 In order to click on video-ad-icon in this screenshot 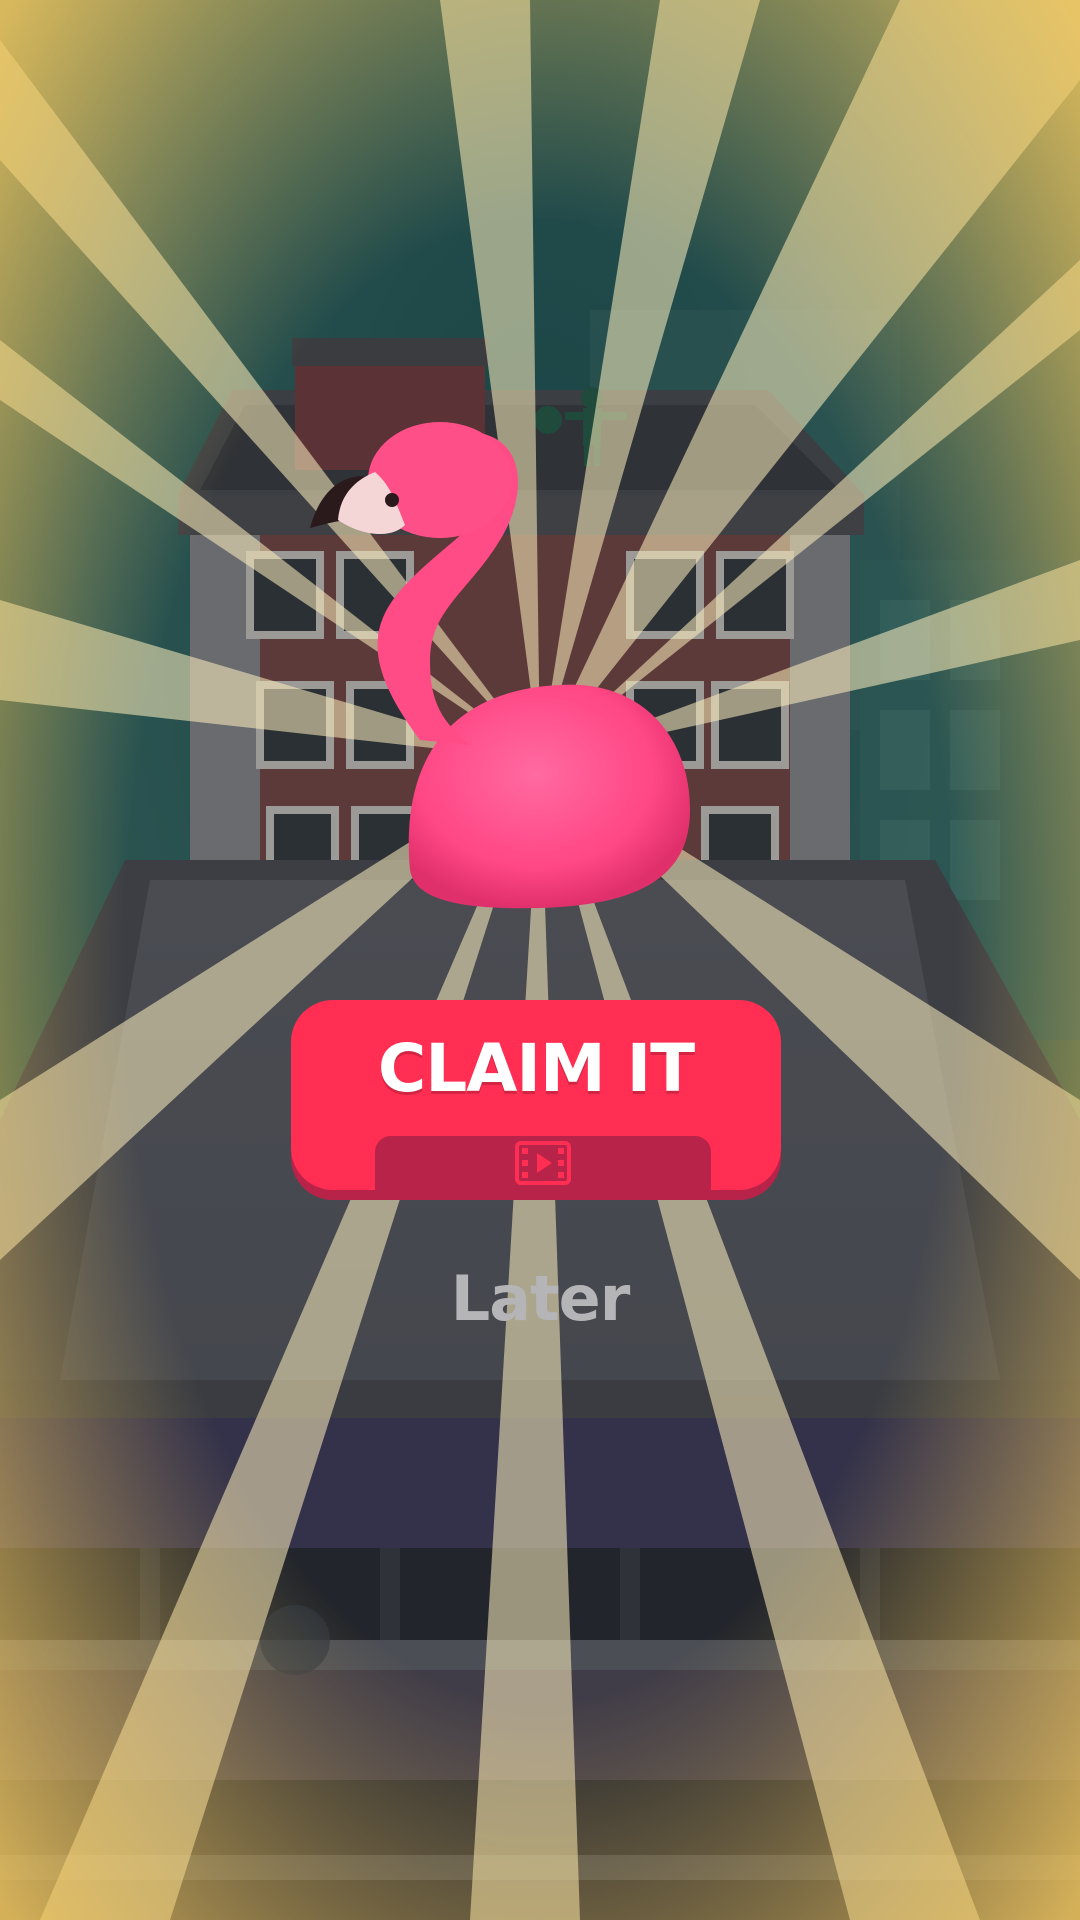, I will do `click(543, 1163)`.